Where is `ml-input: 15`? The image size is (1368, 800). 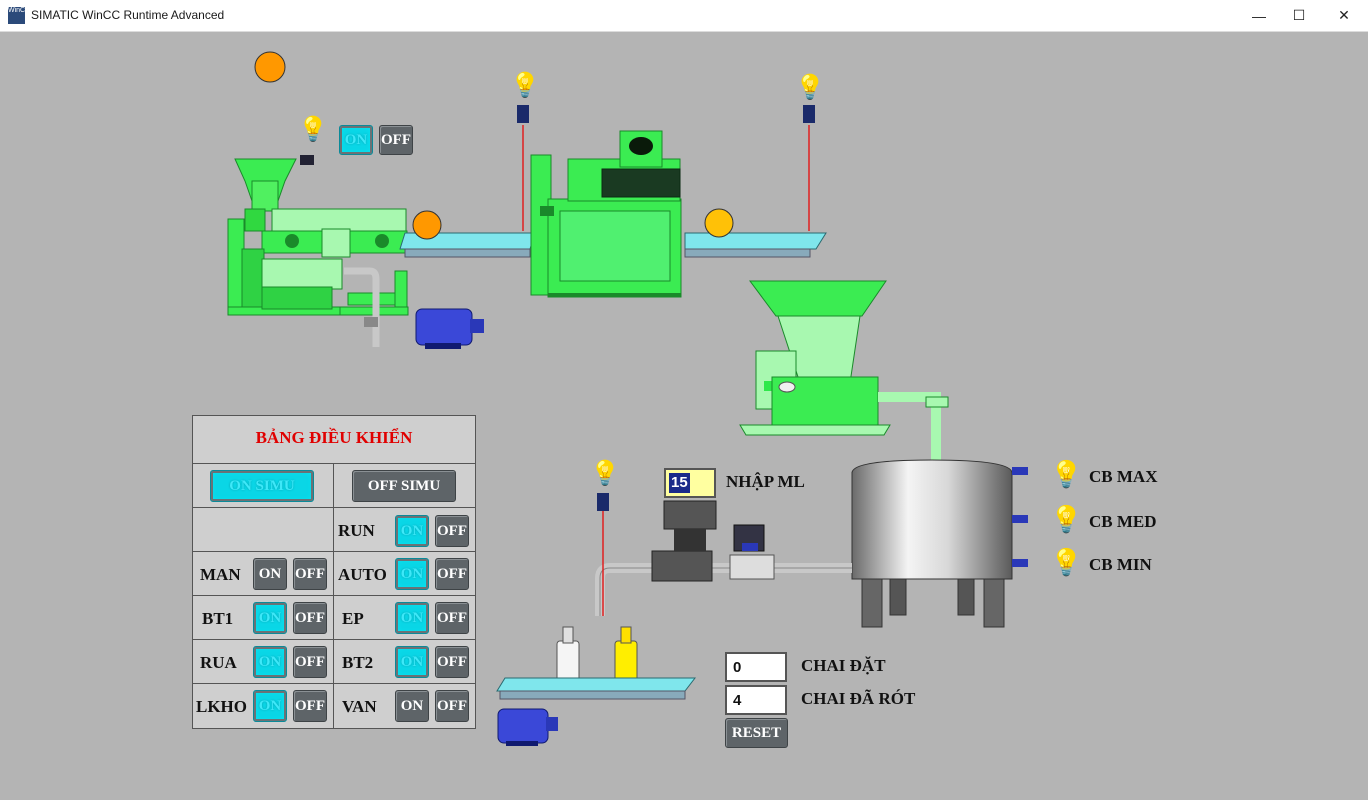
ml-input: 15 is located at coordinates (679, 483).